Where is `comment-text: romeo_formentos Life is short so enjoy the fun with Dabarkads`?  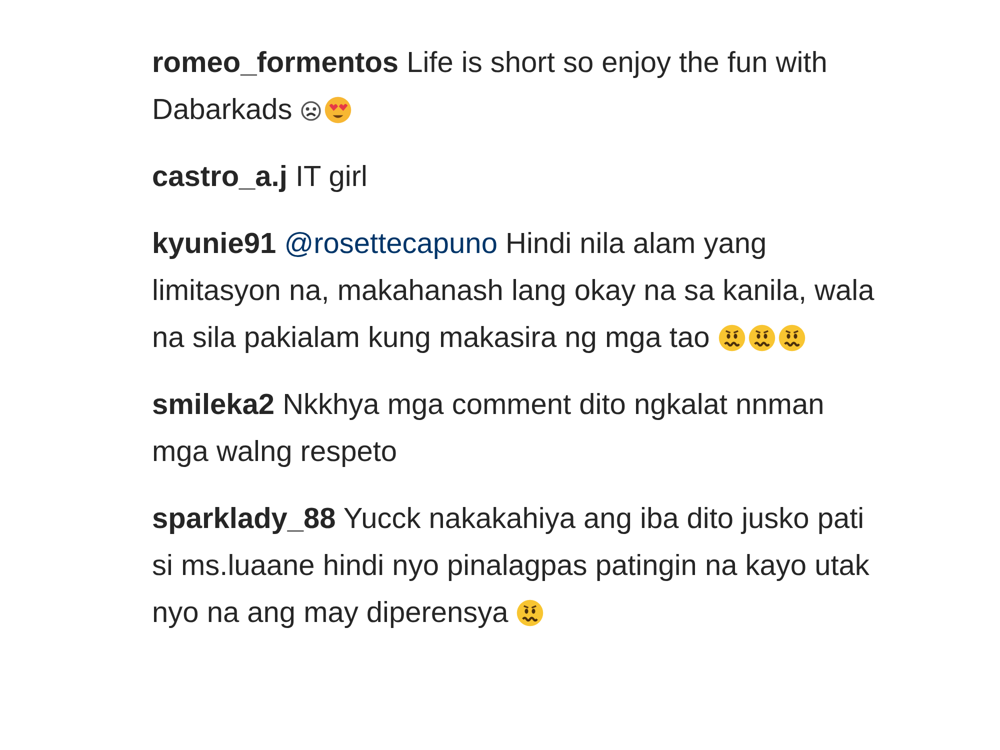
comment-text: romeo_formentos Life is short so enjoy the fun with Dabarkads is located at coordinates (490, 87).